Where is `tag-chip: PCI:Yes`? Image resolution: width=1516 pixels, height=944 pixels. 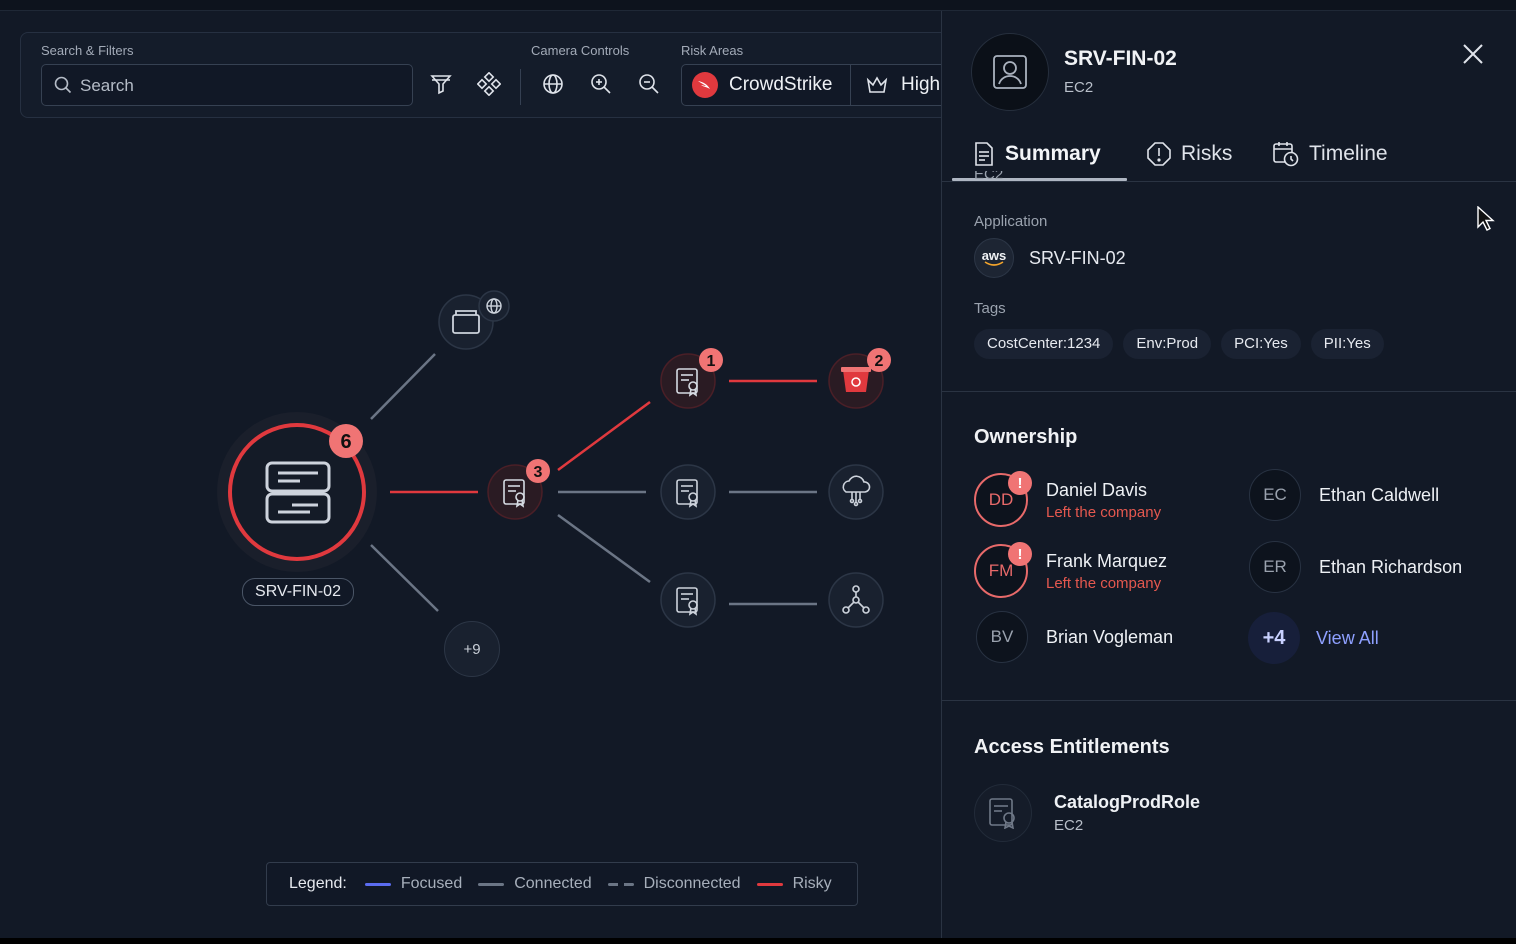
tag-chip: PCI:Yes is located at coordinates (1261, 344).